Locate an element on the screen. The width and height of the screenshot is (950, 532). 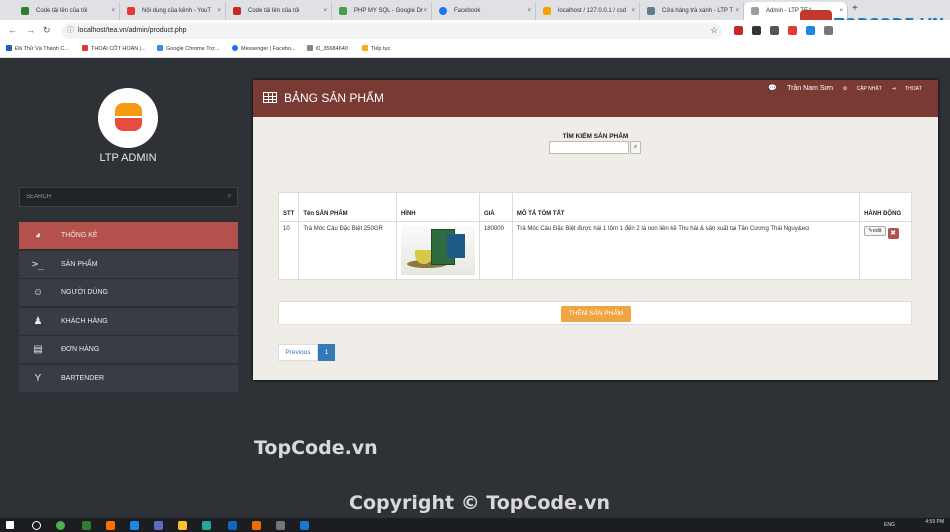
forward-icon: → is located at coordinates (30, 30).